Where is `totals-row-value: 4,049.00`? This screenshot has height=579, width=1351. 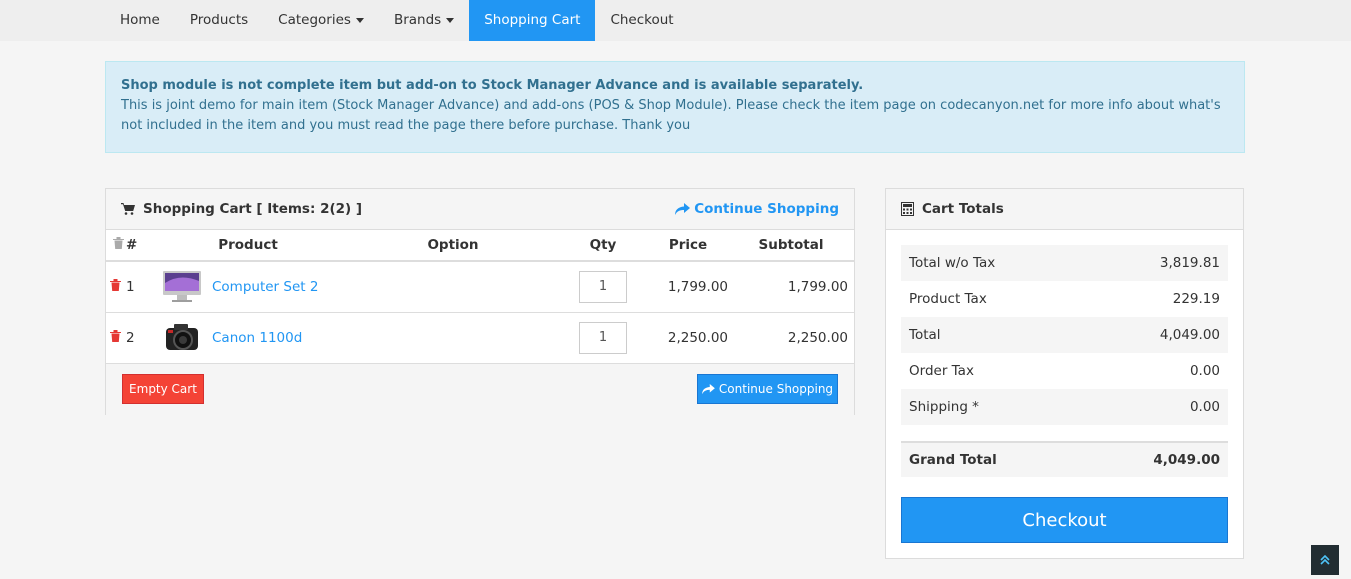 totals-row-value: 4,049.00 is located at coordinates (1189, 335).